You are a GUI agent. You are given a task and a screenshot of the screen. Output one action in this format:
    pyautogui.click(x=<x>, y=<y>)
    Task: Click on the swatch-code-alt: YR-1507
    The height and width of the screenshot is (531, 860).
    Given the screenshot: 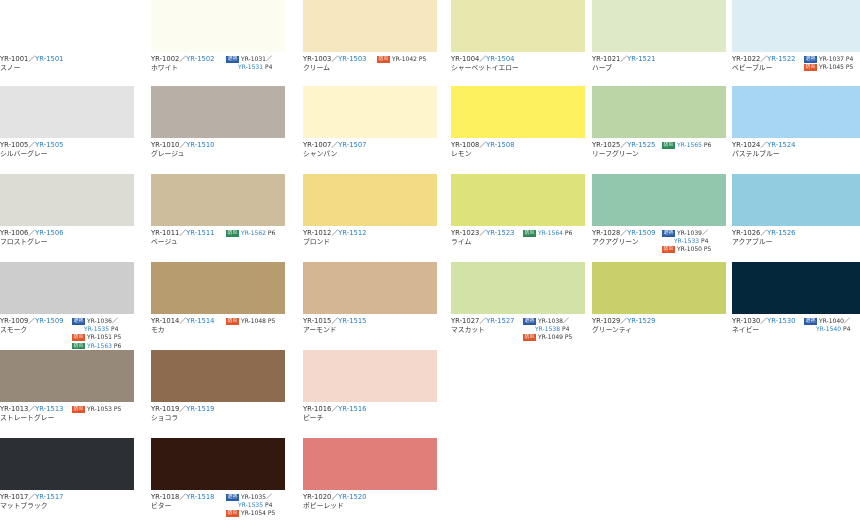 What is the action you would take?
    pyautogui.click(x=352, y=145)
    